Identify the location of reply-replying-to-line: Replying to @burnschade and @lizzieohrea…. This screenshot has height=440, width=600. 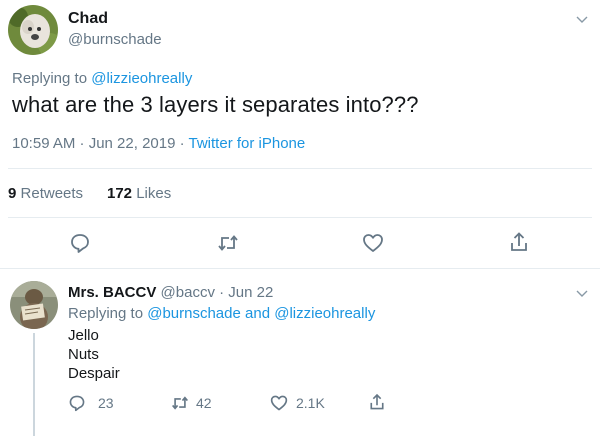
(221, 313).